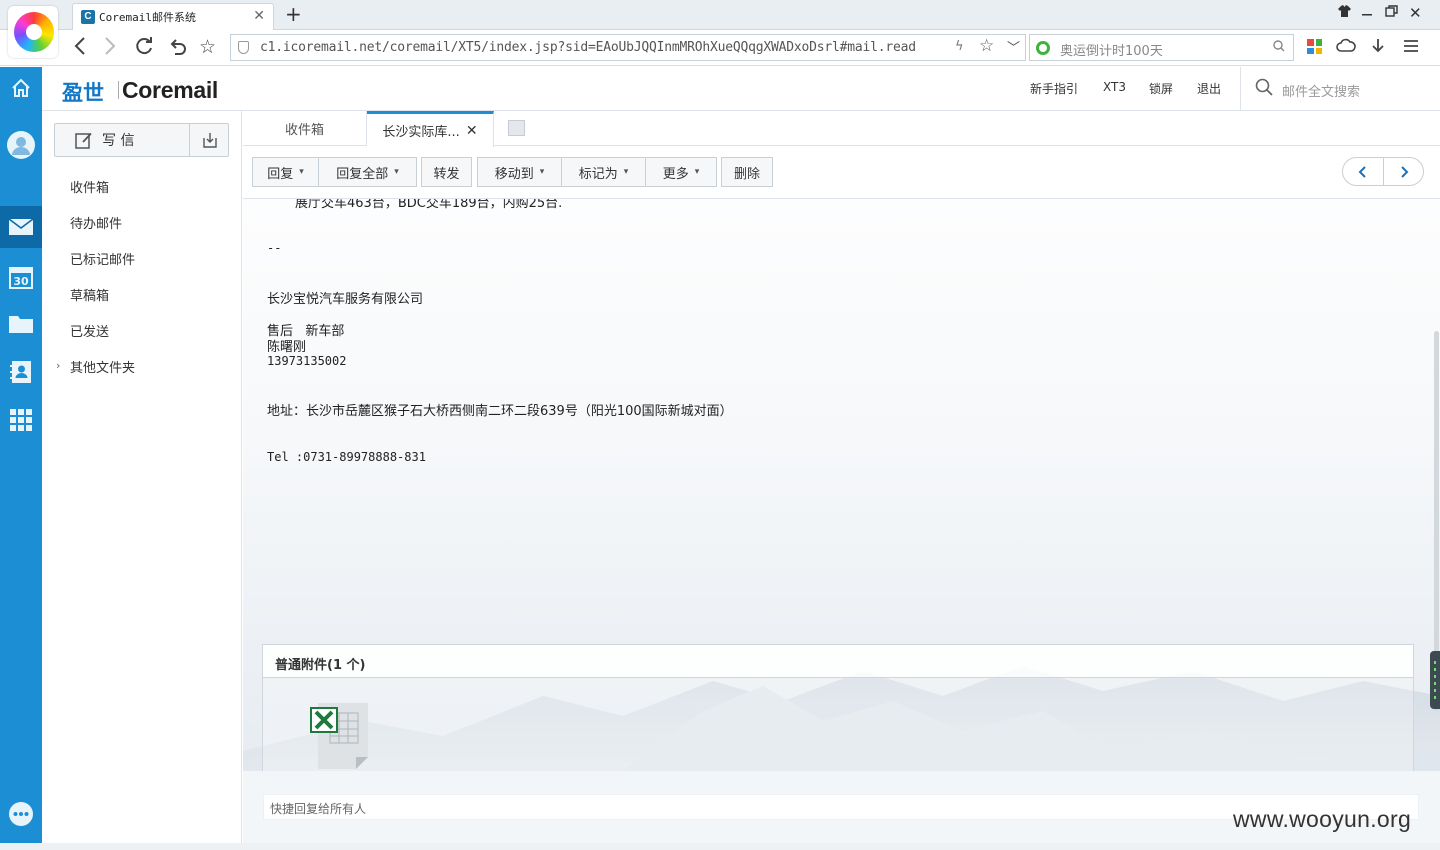  I want to click on receive-mail-button, so click(209, 140).